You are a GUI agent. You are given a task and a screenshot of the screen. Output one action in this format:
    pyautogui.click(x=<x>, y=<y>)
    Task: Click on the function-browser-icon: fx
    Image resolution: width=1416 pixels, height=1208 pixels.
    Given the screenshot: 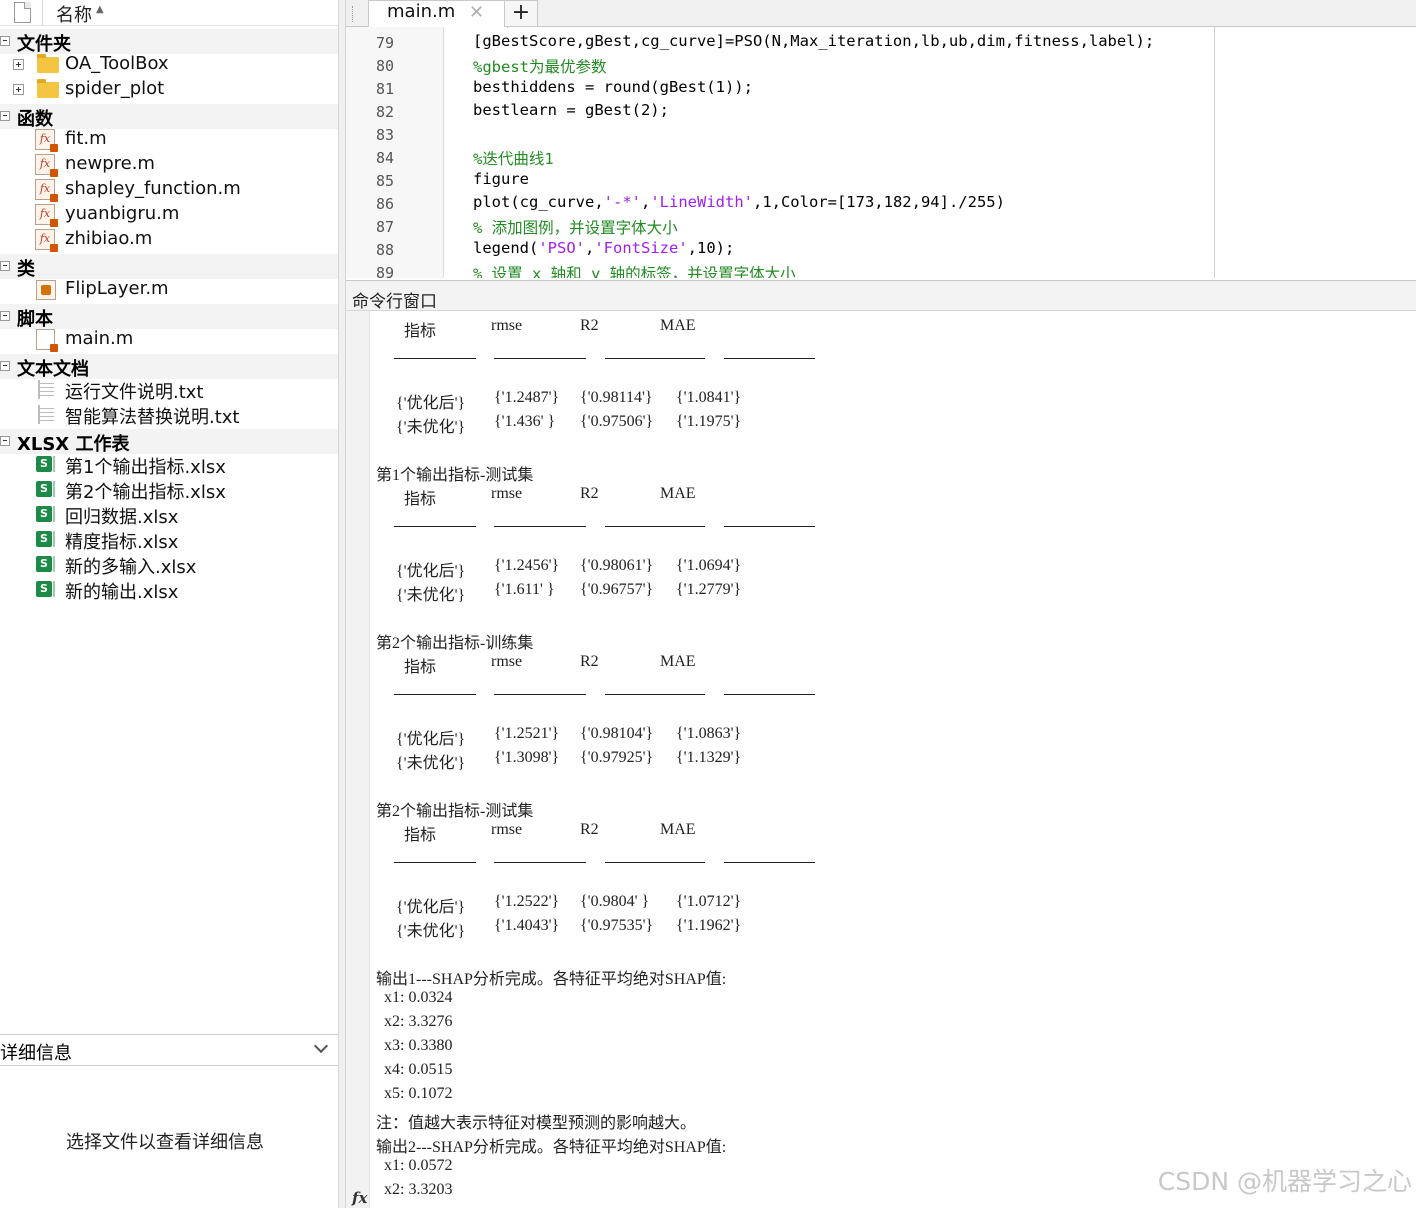 What is the action you would take?
    pyautogui.click(x=359, y=1198)
    